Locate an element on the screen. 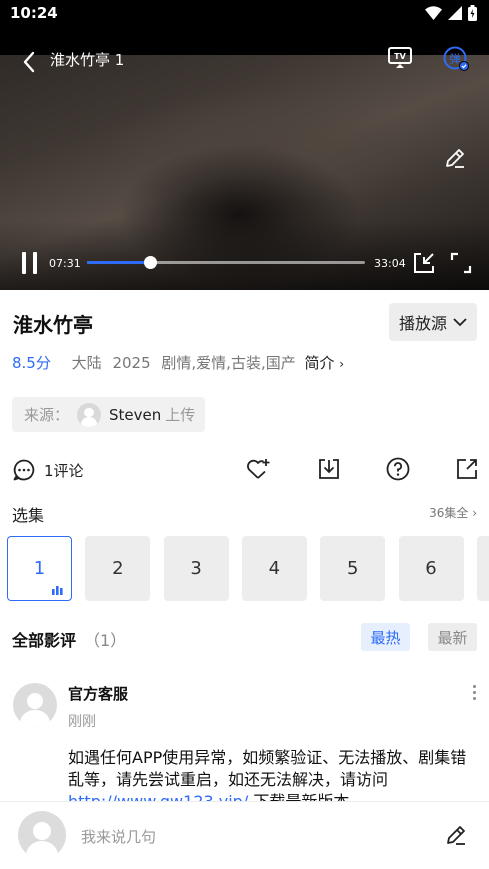 This screenshot has height=869, width=489. uploader-avatar is located at coordinates (89, 414).